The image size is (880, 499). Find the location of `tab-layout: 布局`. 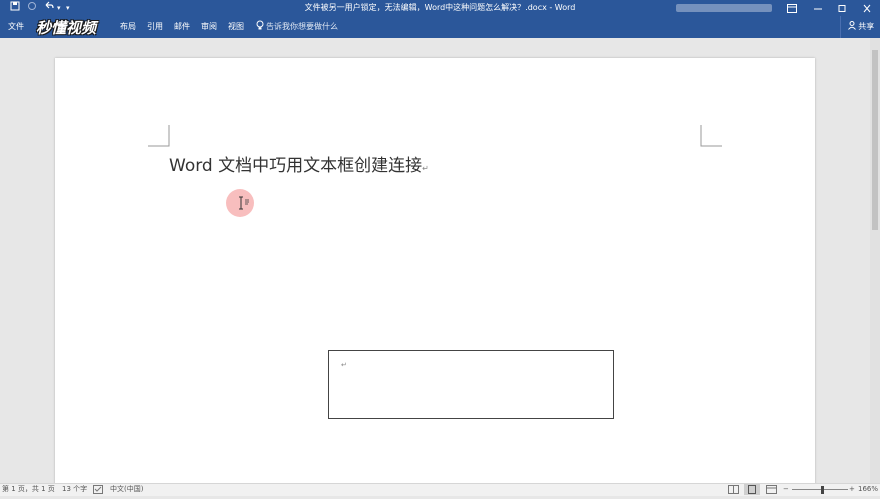

tab-layout: 布局 is located at coordinates (128, 27).